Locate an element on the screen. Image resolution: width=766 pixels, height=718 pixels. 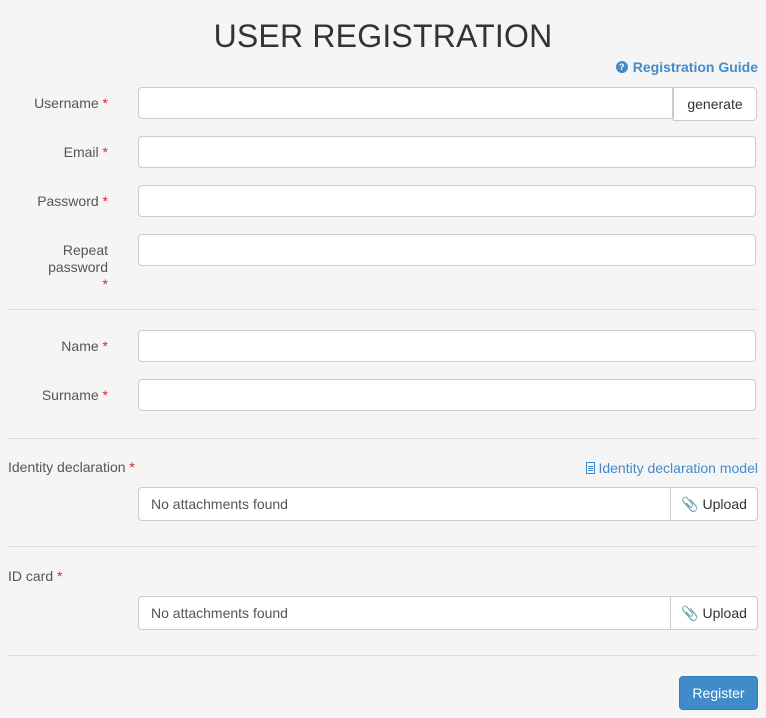
register-button: Register is located at coordinates (718, 693).